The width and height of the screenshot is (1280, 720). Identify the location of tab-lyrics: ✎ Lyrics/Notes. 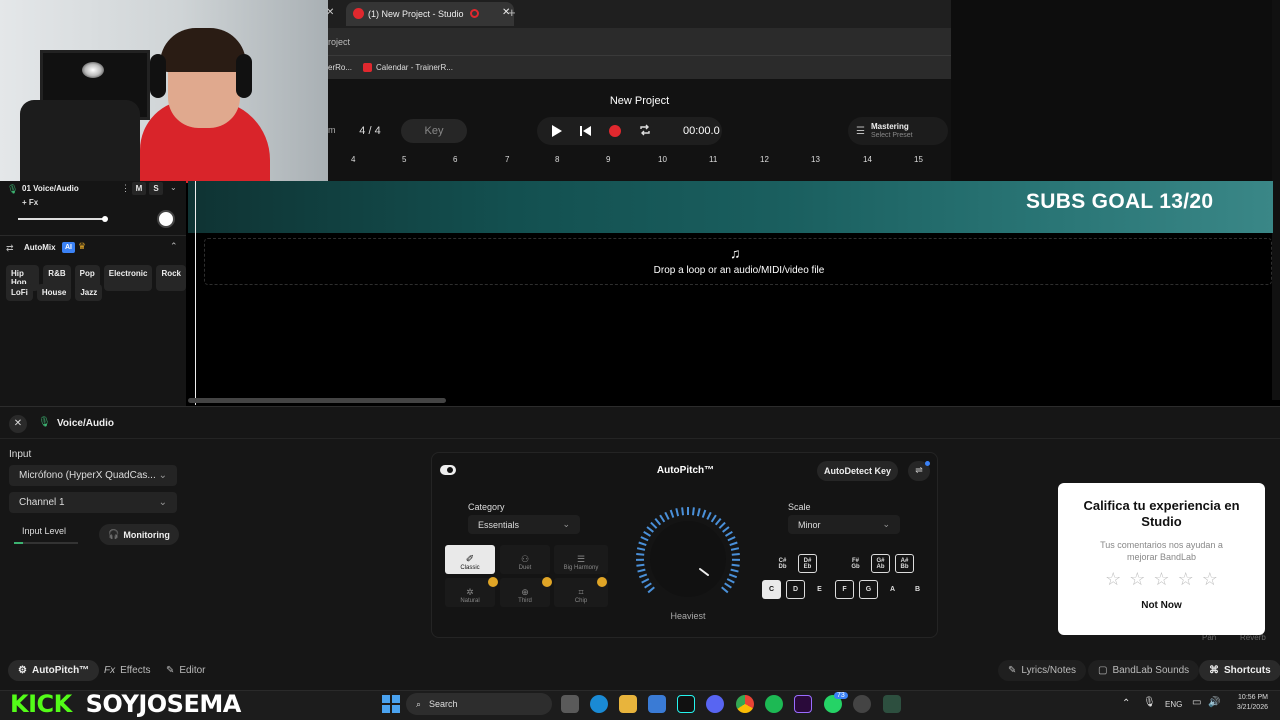
(1042, 670).